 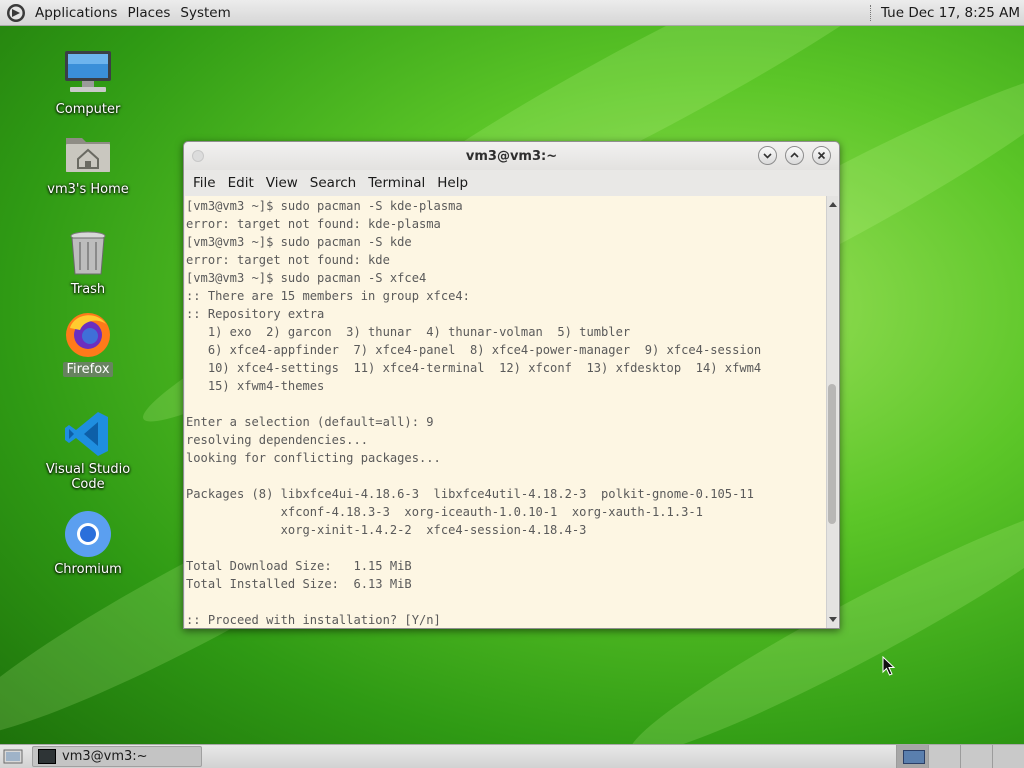 What do you see at coordinates (511, 183) in the screenshot?
I see `terminal-menubar: File Edit View Search Terminal Help` at bounding box center [511, 183].